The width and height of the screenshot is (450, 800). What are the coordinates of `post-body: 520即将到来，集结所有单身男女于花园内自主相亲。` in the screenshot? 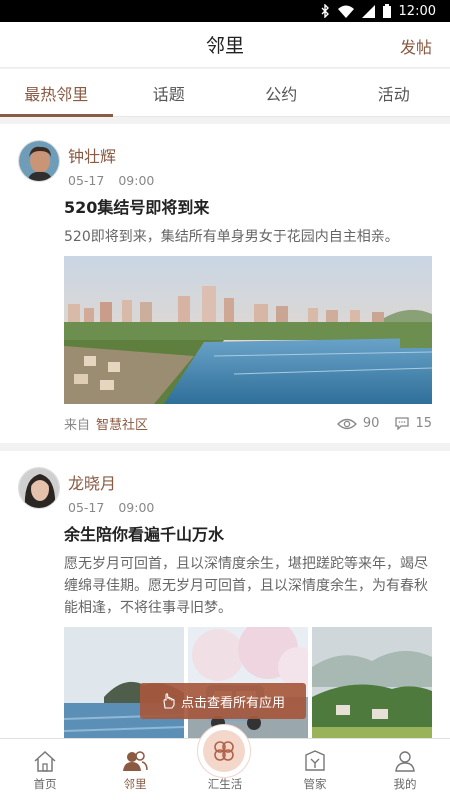 It's located at (231, 237).